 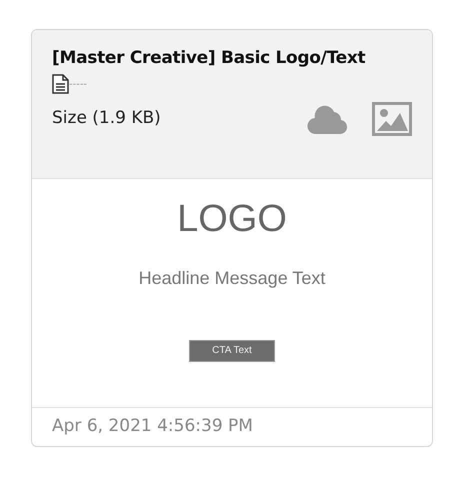 I want to click on file-type-text: -----, so click(x=78, y=85).